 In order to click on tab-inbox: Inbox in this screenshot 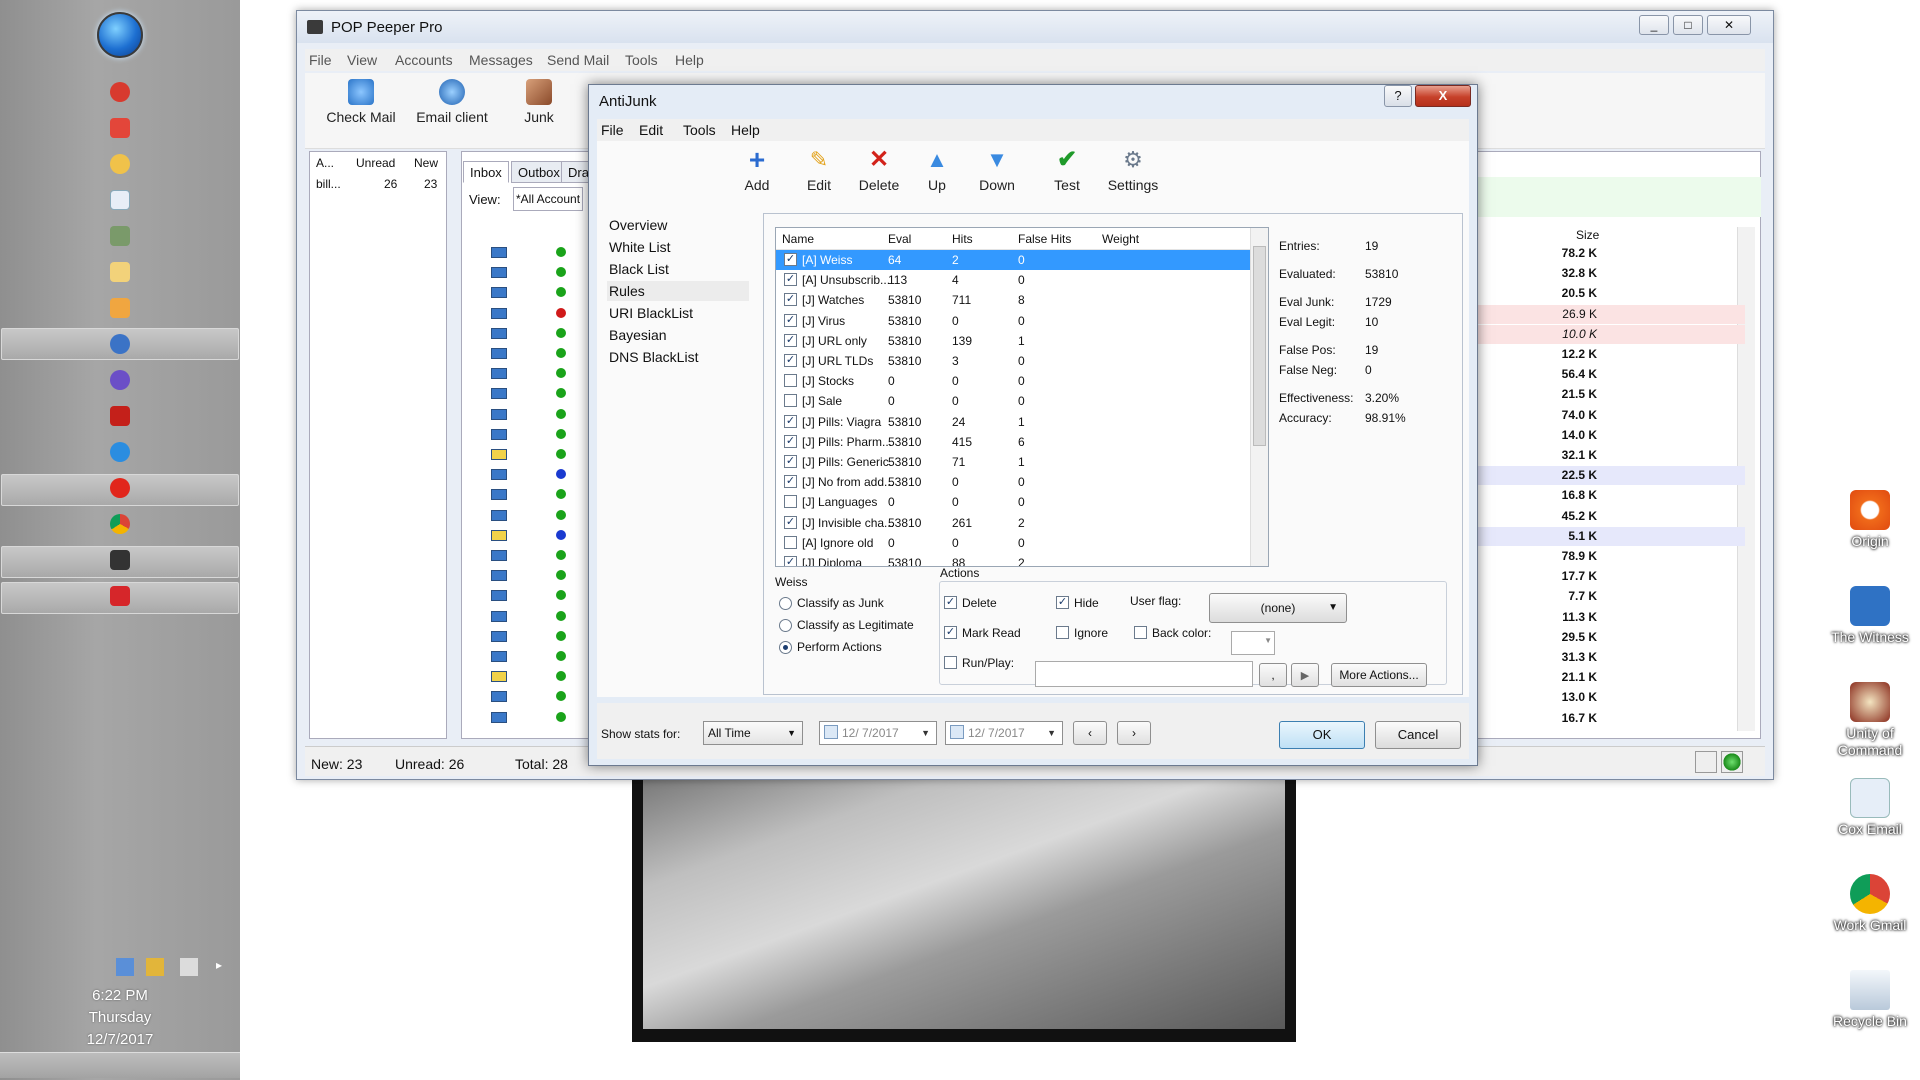, I will do `click(486, 172)`.